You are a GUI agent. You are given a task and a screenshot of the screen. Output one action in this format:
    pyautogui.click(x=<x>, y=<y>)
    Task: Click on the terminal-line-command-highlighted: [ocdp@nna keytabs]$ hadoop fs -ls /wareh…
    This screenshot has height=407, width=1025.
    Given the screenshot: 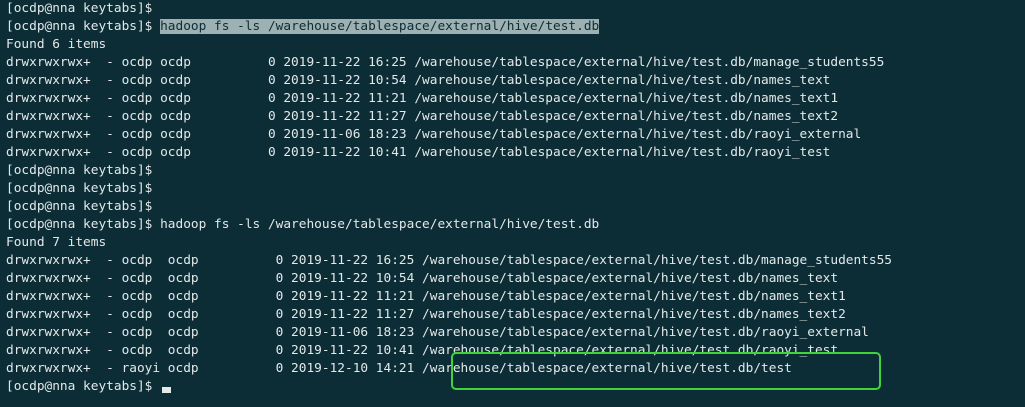 What is the action you would take?
    pyautogui.click(x=515, y=27)
    